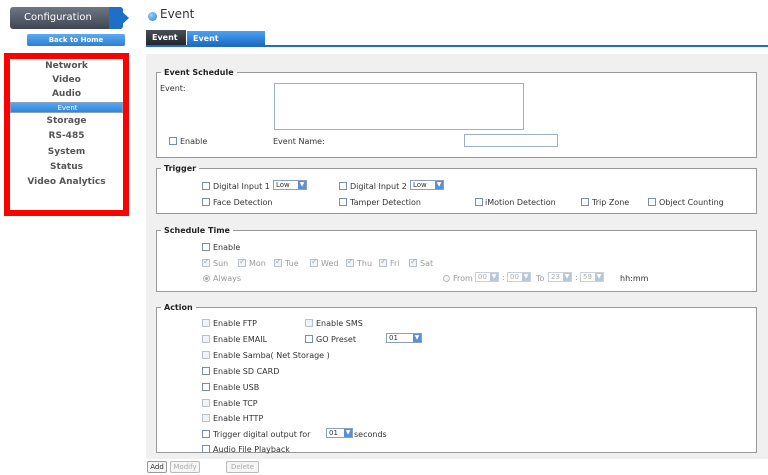 This screenshot has height=475, width=768. I want to click on to-colon: :, so click(576, 277).